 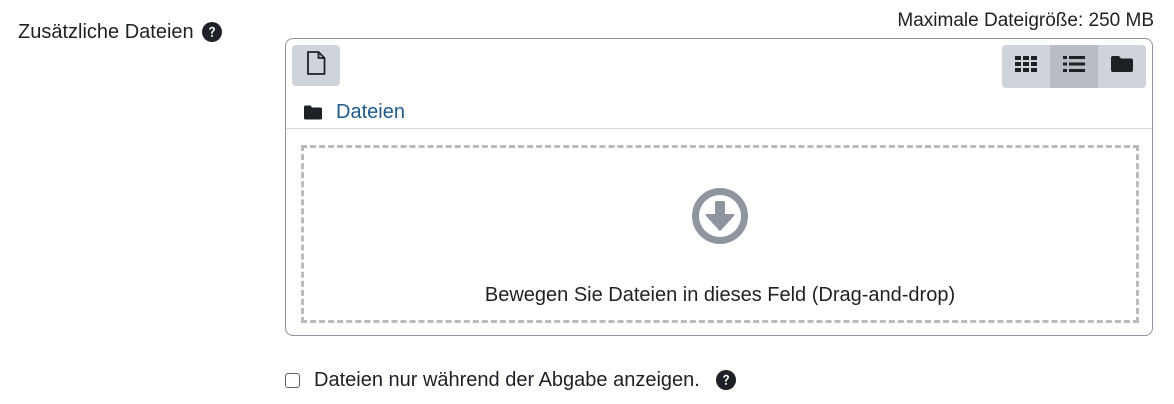 What do you see at coordinates (720, 216) in the screenshot?
I see `arrow-circle-down-icon` at bounding box center [720, 216].